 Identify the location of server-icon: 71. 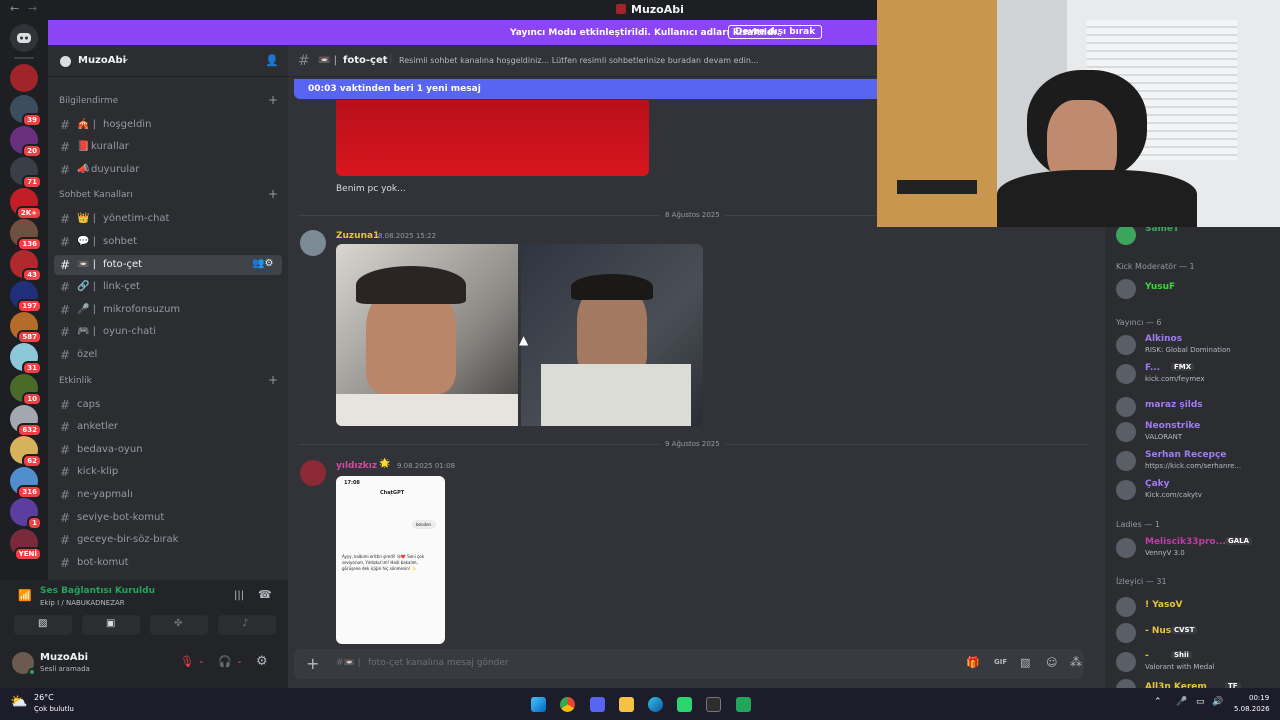
(26, 173).